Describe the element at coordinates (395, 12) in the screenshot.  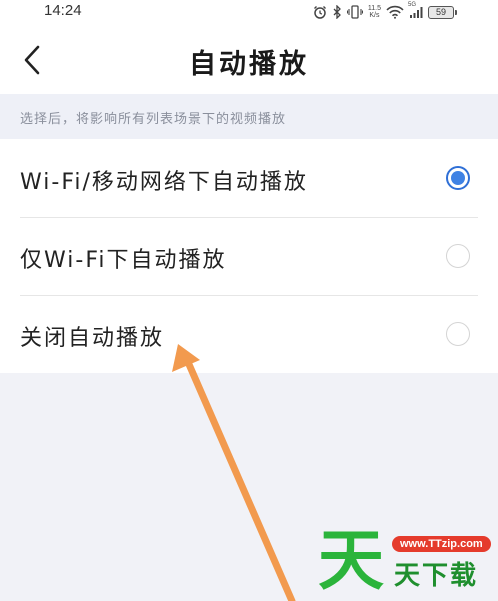
I see `wifi-icon` at that location.